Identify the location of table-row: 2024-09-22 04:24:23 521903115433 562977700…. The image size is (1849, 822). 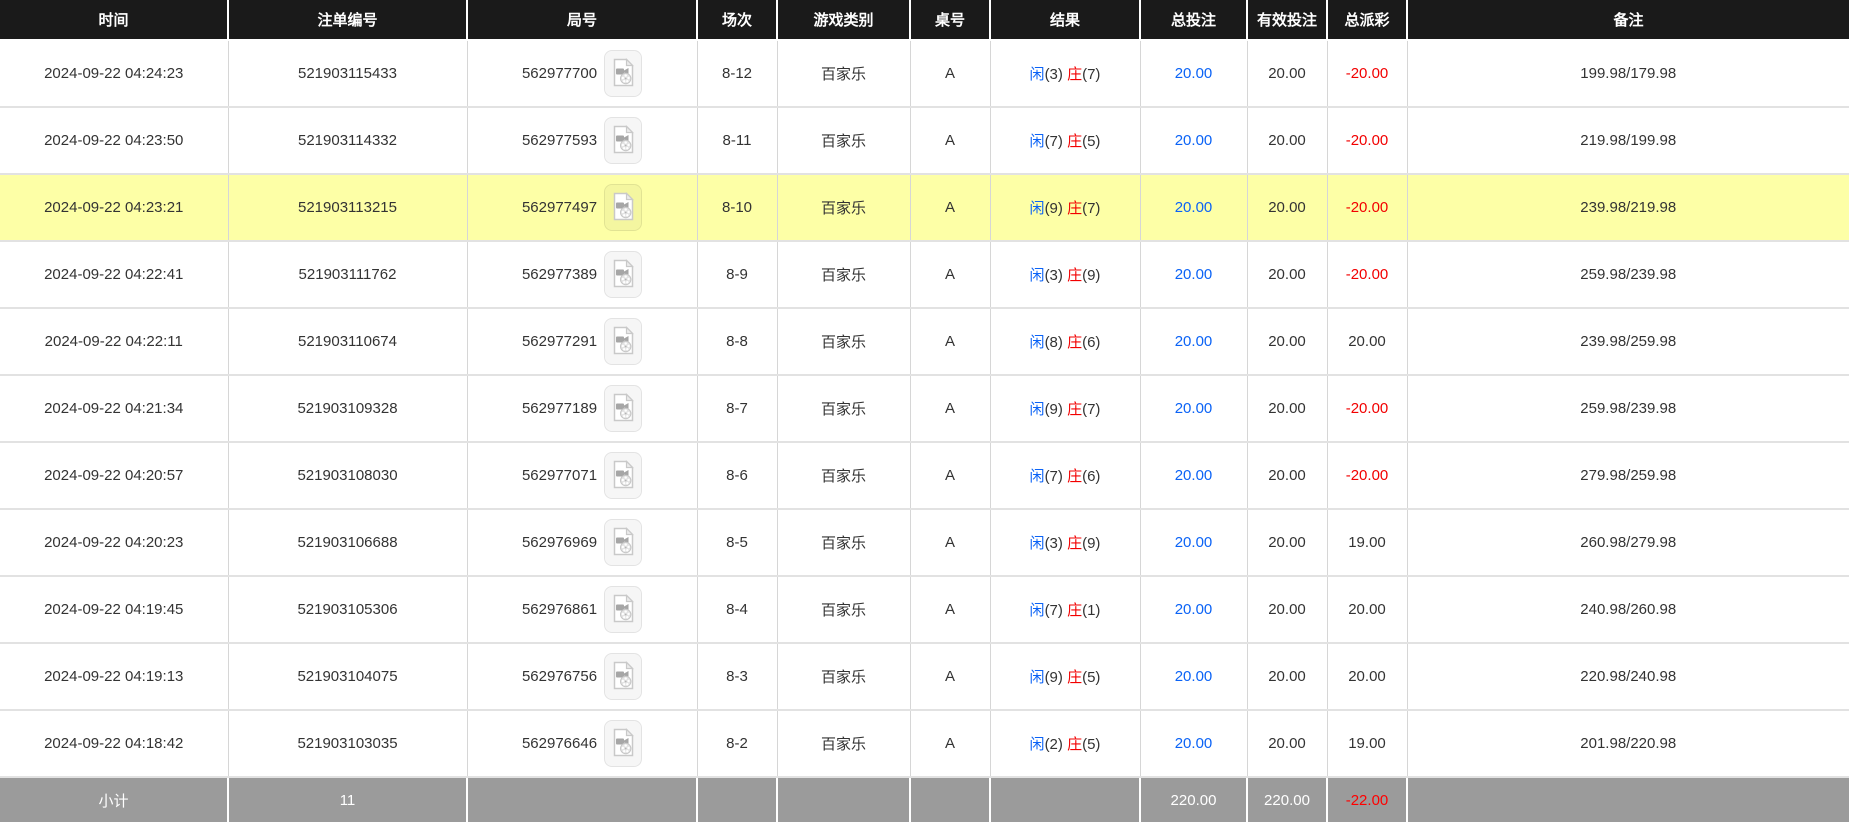
(924, 74).